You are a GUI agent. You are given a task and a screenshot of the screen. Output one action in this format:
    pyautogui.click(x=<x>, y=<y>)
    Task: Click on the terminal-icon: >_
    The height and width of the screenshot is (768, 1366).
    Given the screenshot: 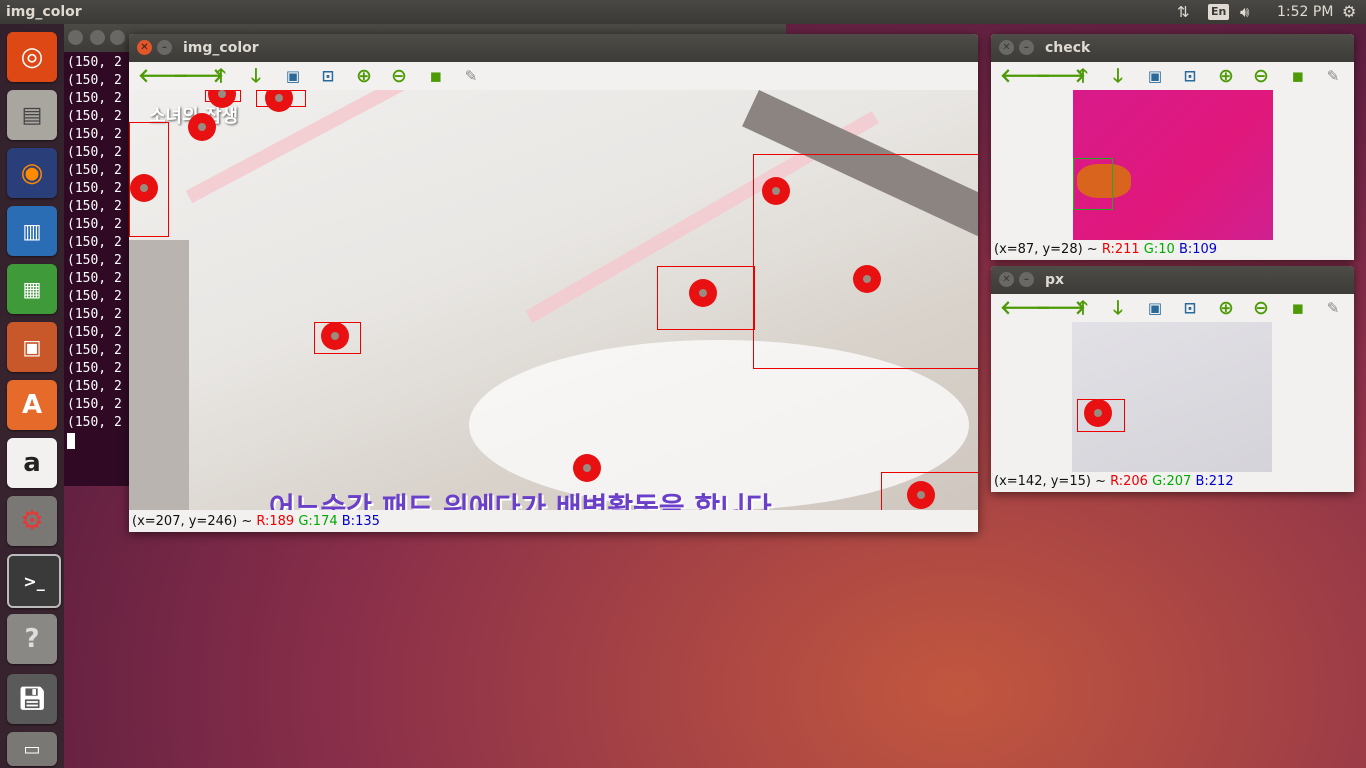 What is the action you would take?
    pyautogui.click(x=34, y=581)
    